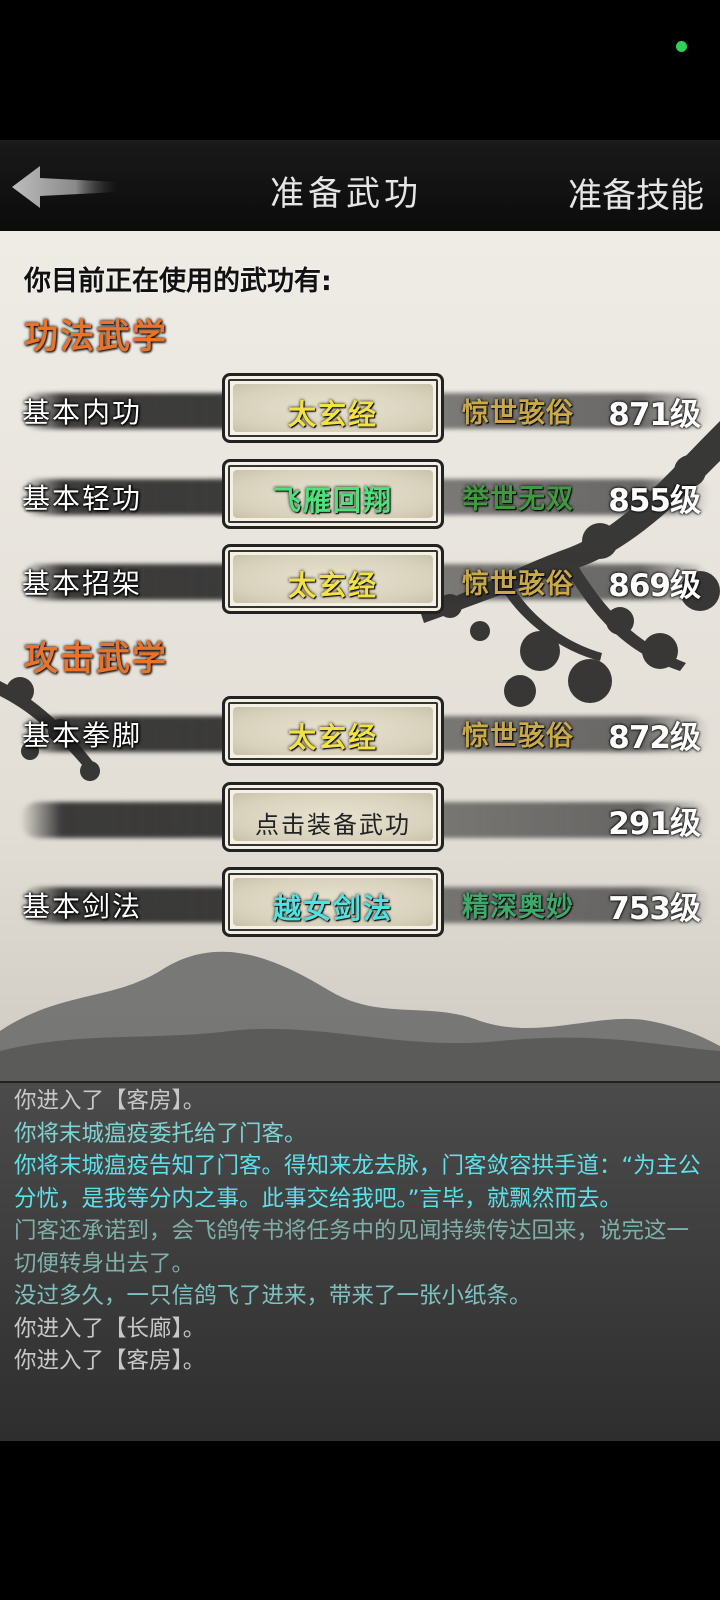 The height and width of the screenshot is (1600, 720). I want to click on skill-row: 点击装备武功 291级, so click(360, 819).